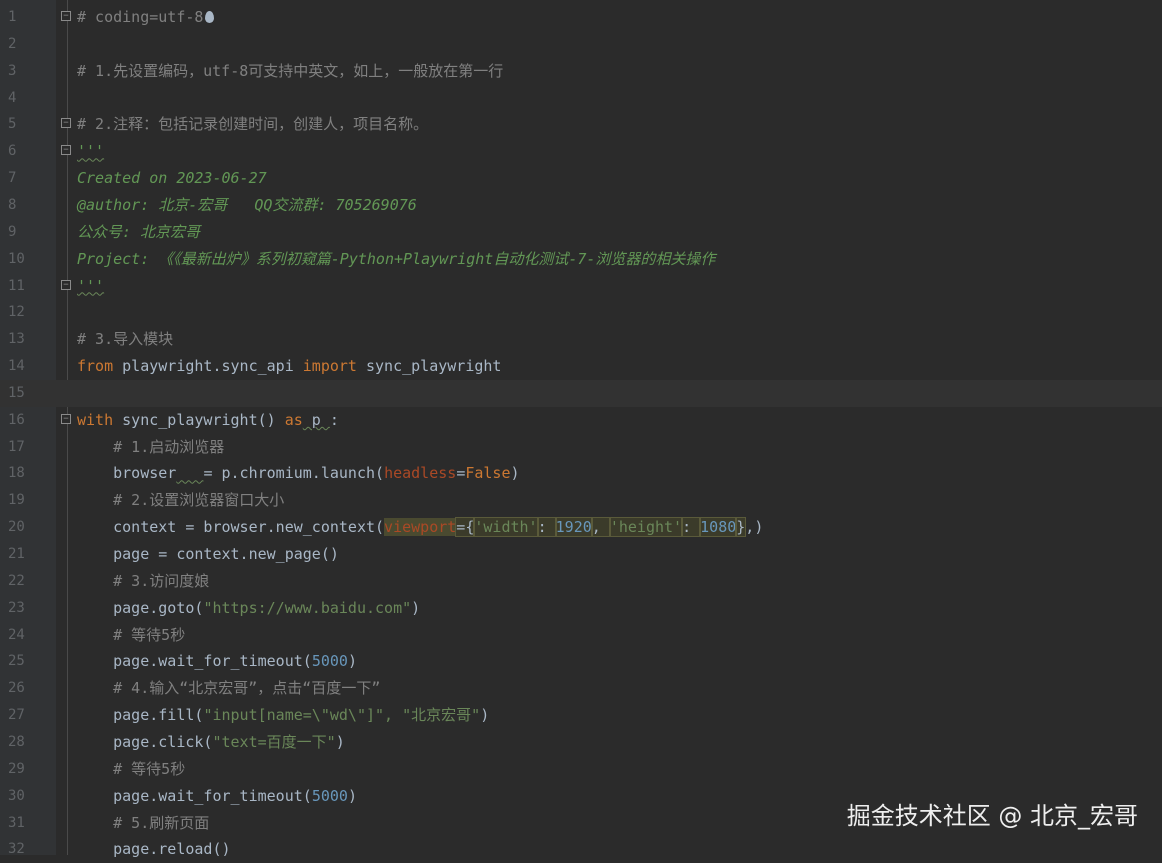 The width and height of the screenshot is (1162, 863). What do you see at coordinates (420, 473) in the screenshot?
I see `code-token: headless` at bounding box center [420, 473].